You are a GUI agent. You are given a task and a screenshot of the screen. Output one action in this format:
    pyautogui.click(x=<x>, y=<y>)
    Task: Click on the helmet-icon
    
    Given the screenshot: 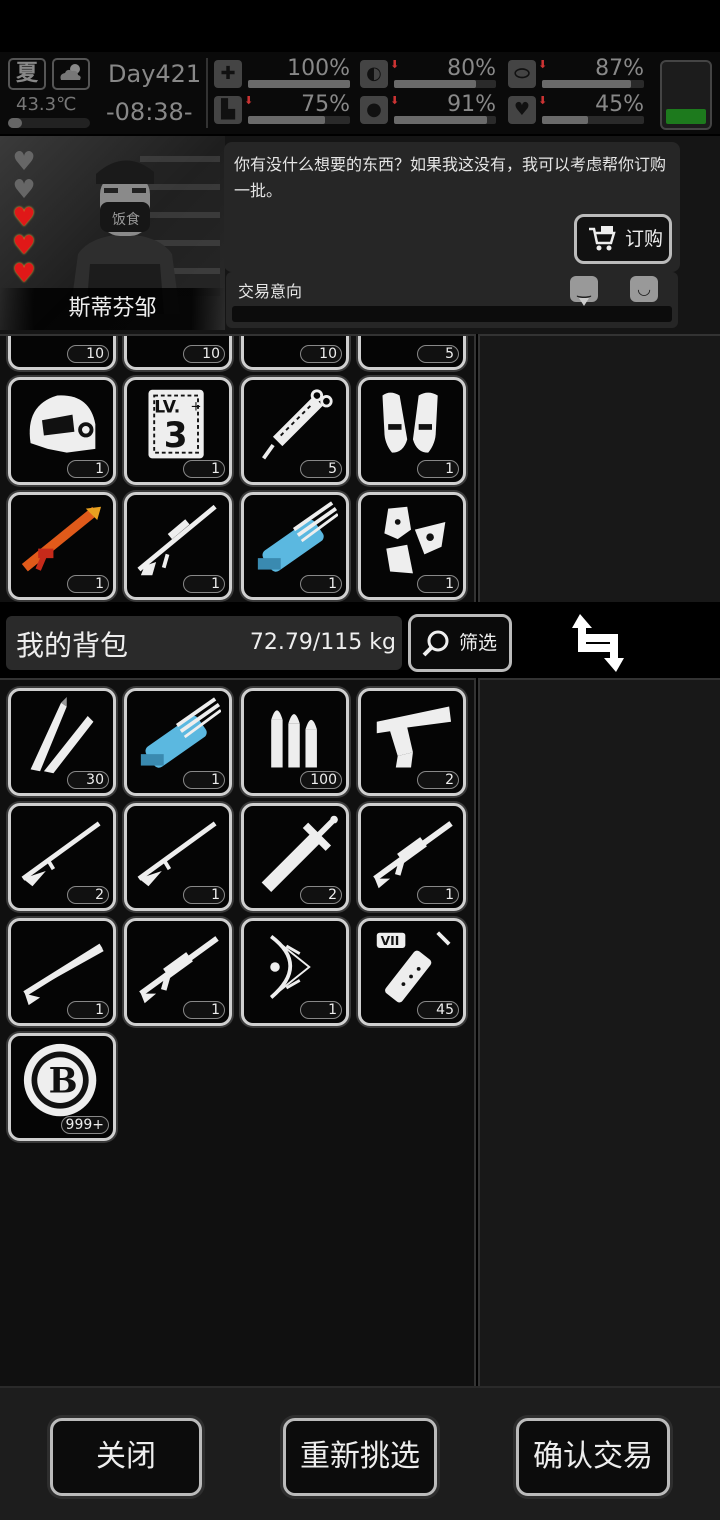 What is the action you would take?
    pyautogui.click(x=62, y=424)
    